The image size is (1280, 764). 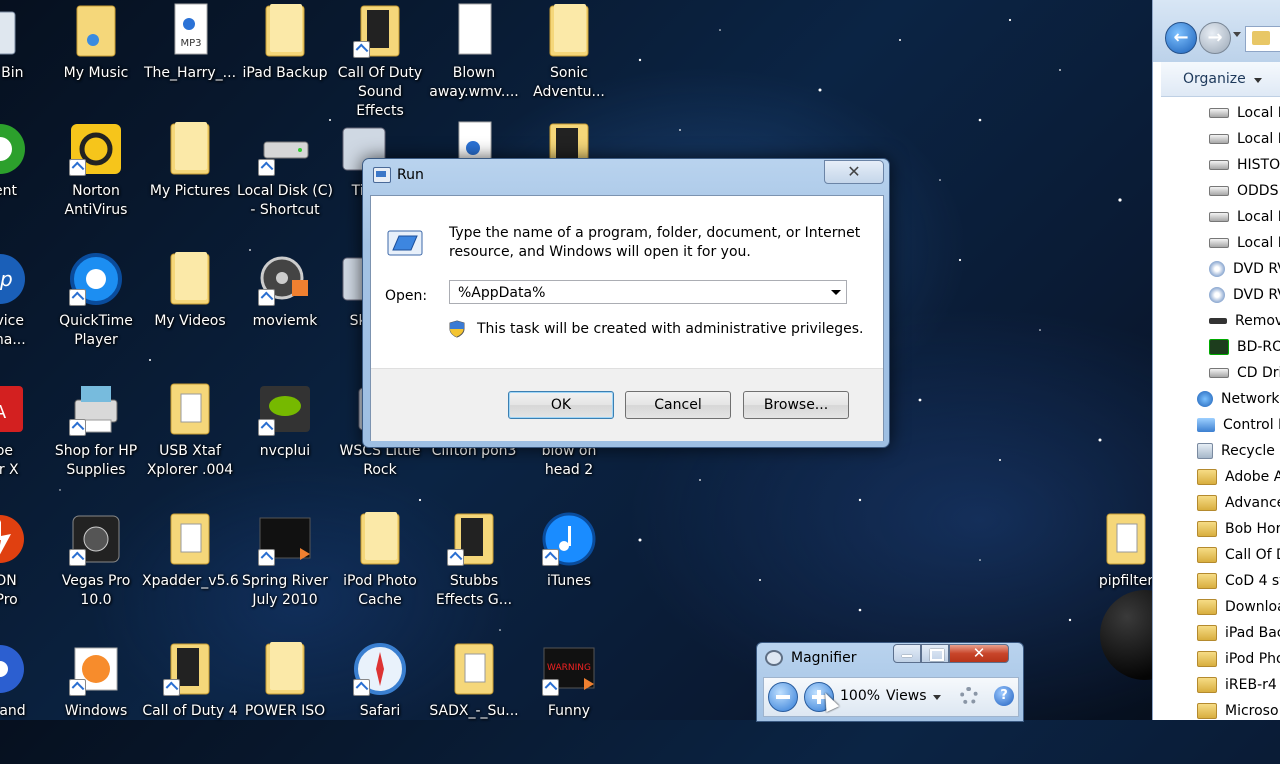 I want to click on desktop-icon-label: My Pictures, so click(x=190, y=191).